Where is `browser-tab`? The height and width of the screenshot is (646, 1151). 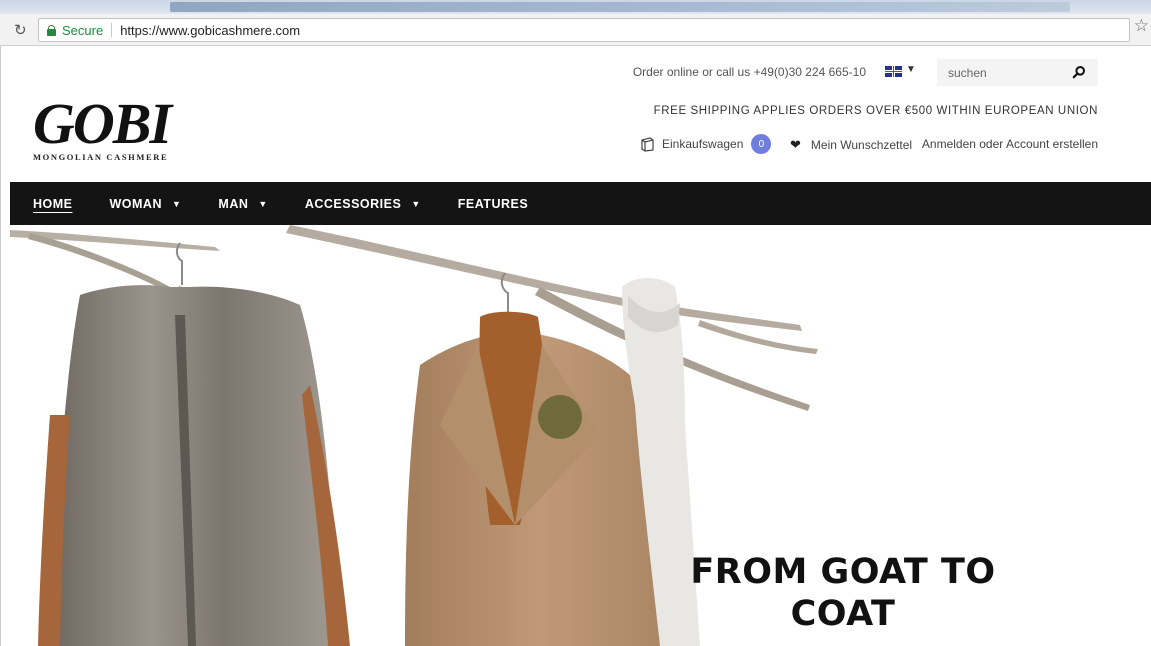
browser-tab is located at coordinates (620, 7).